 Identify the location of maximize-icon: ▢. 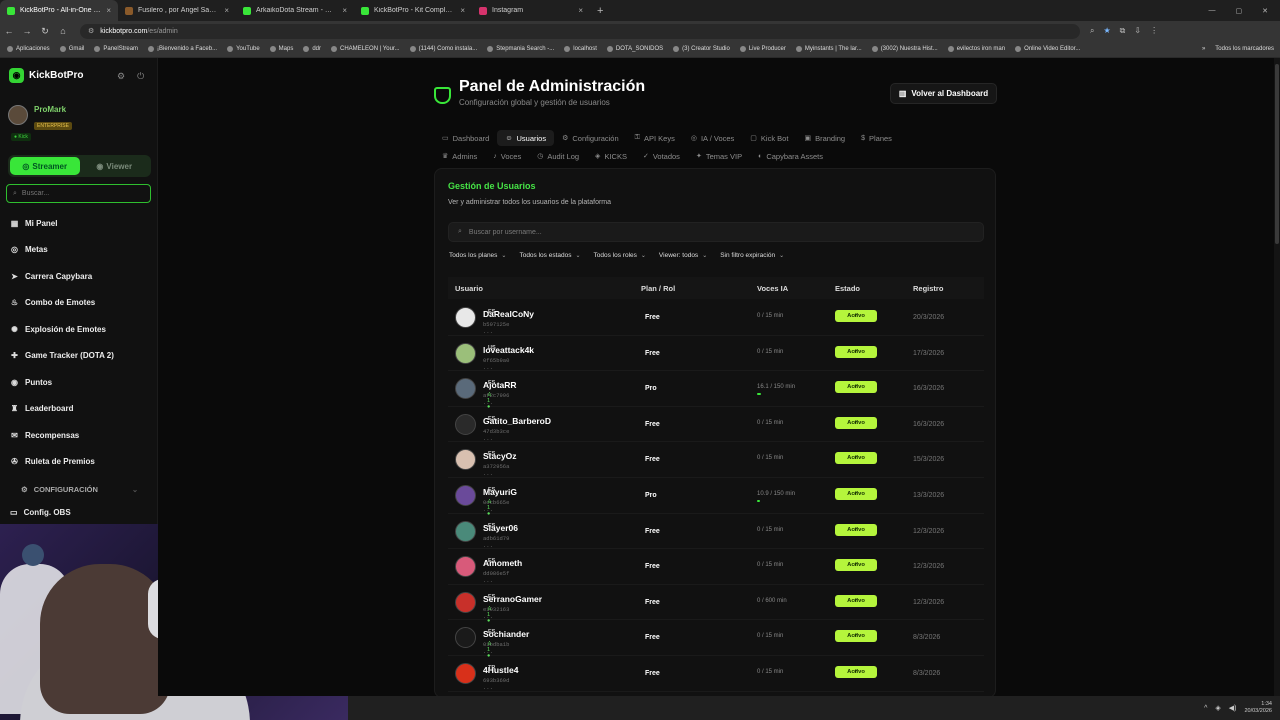
(1239, 11).